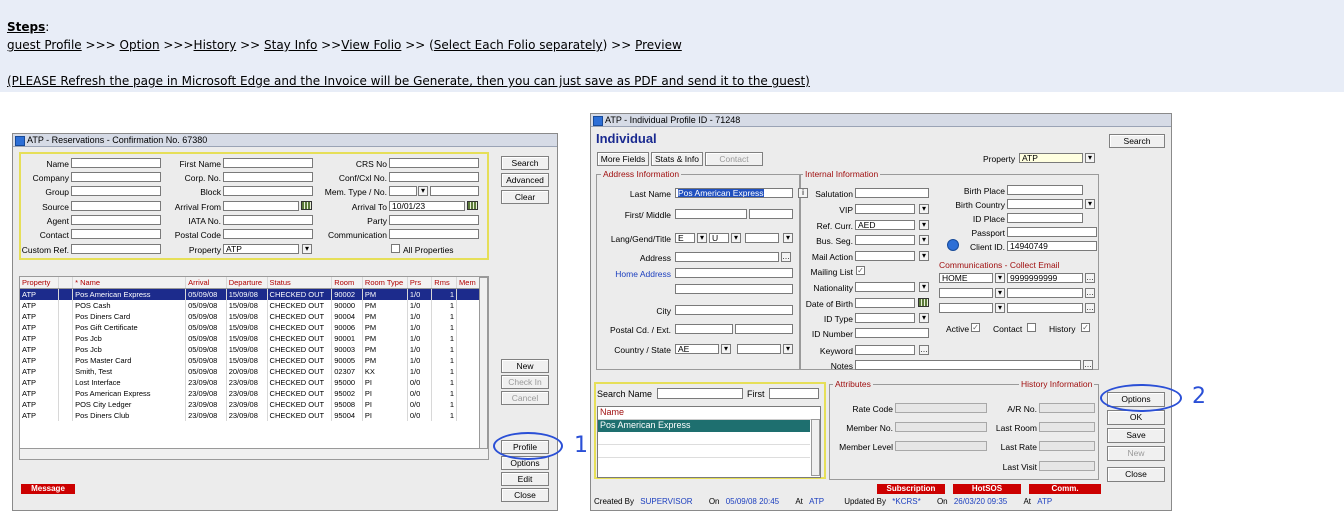 This screenshot has width=1344, height=531. What do you see at coordinates (427, 206) in the screenshot?
I see `arrival-to-input: 10/01/23` at bounding box center [427, 206].